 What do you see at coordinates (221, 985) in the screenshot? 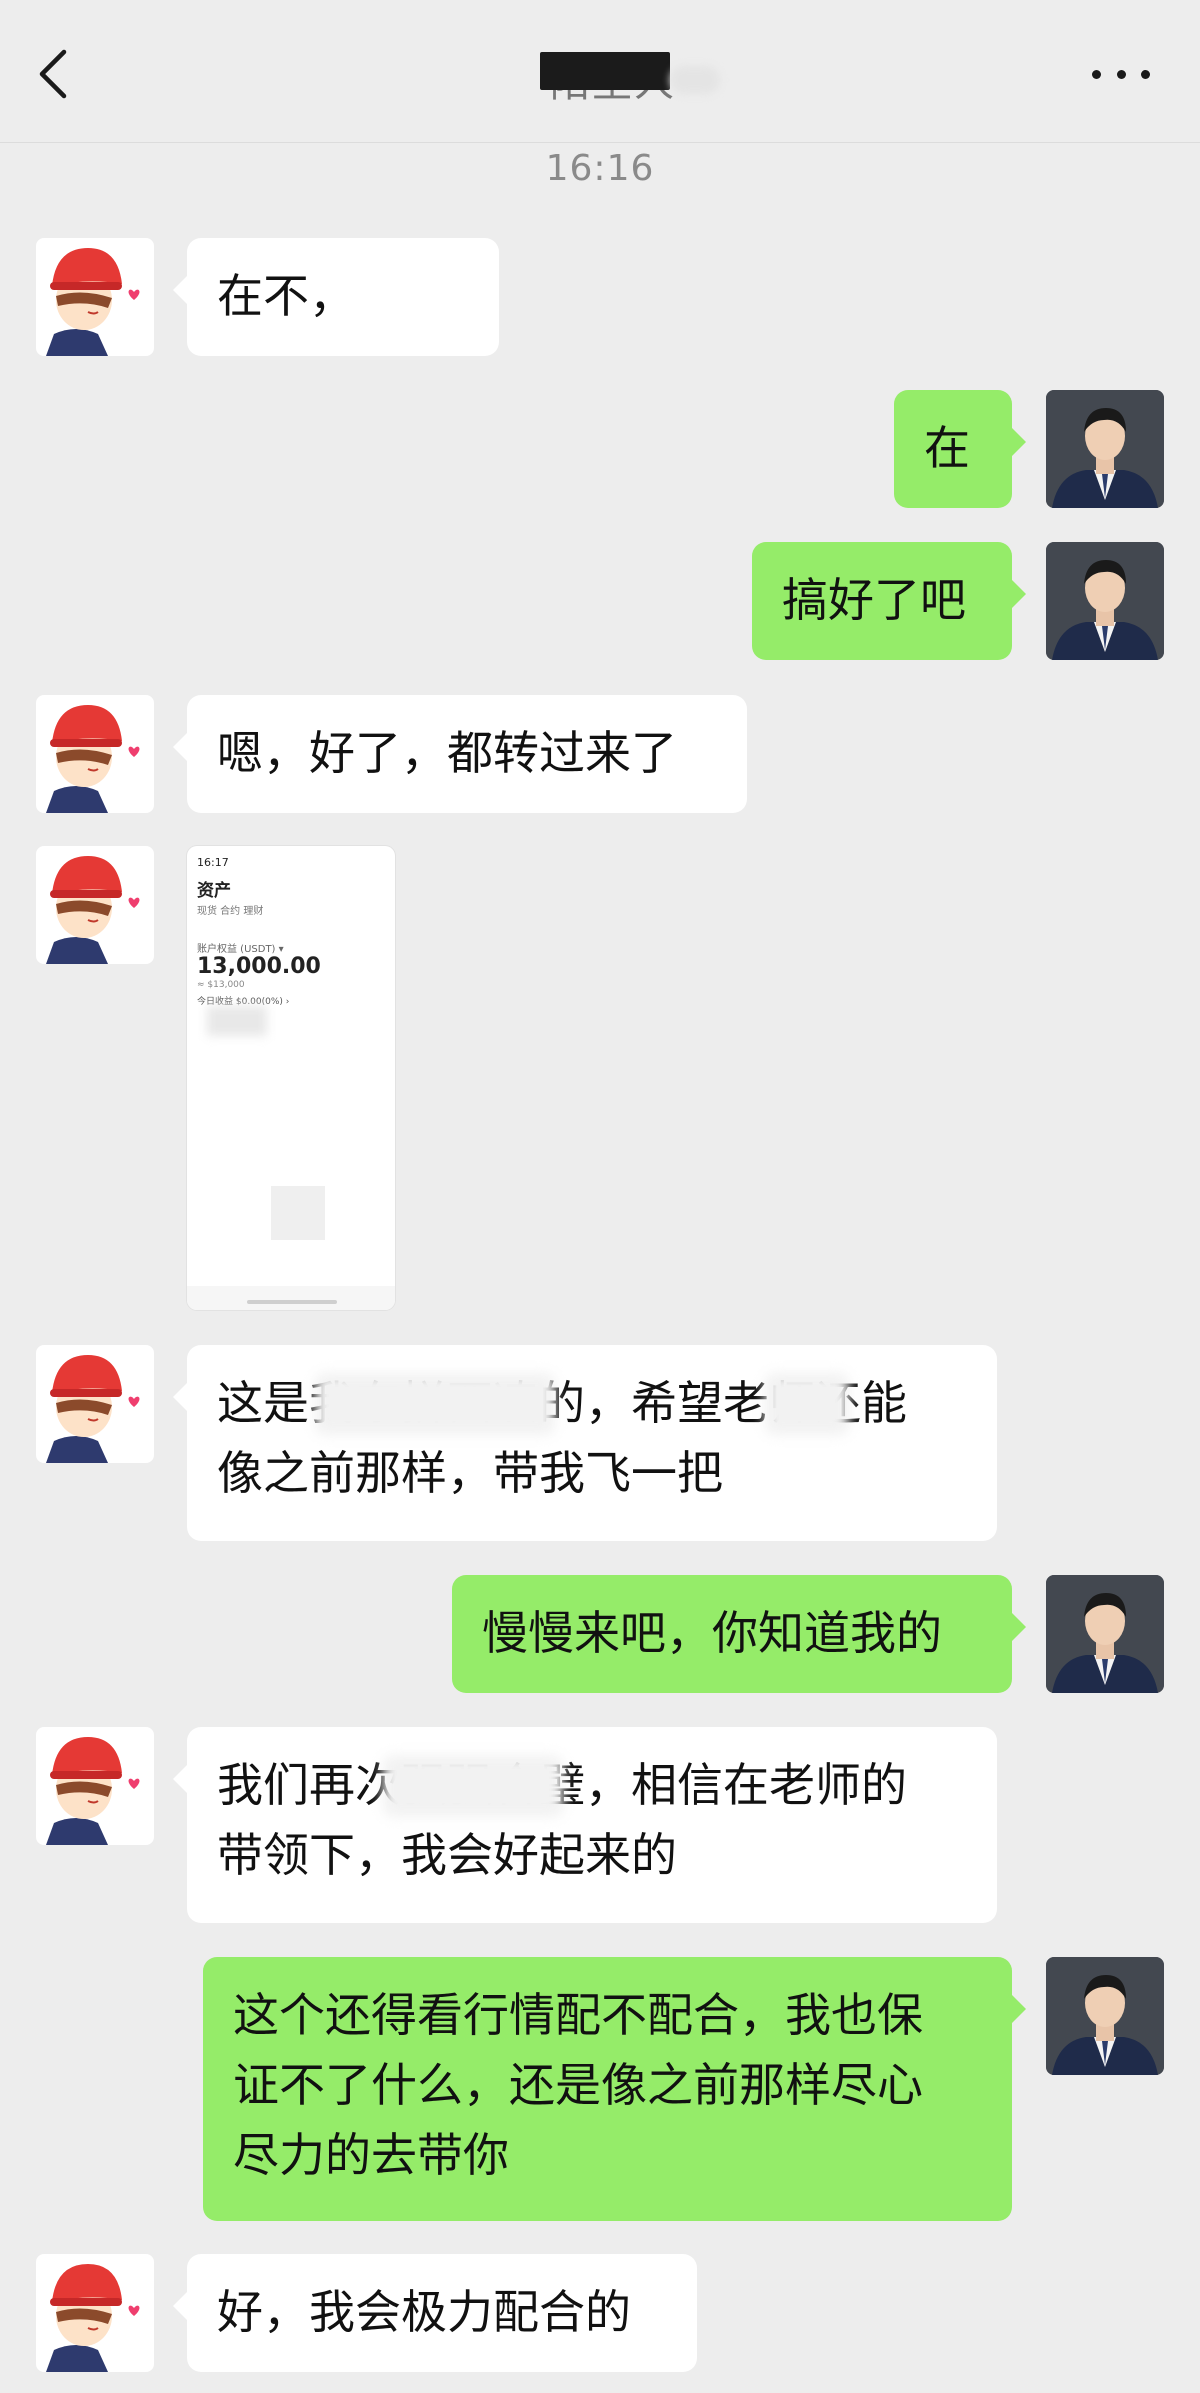
I see `image-amount-sub: ≈ $13,000` at bounding box center [221, 985].